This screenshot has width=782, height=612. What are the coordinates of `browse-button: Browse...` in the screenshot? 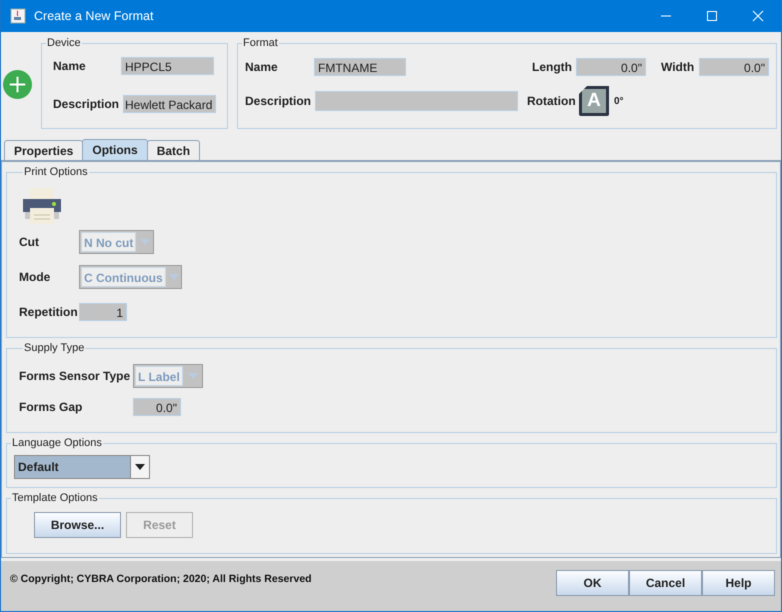 It's located at (77, 525).